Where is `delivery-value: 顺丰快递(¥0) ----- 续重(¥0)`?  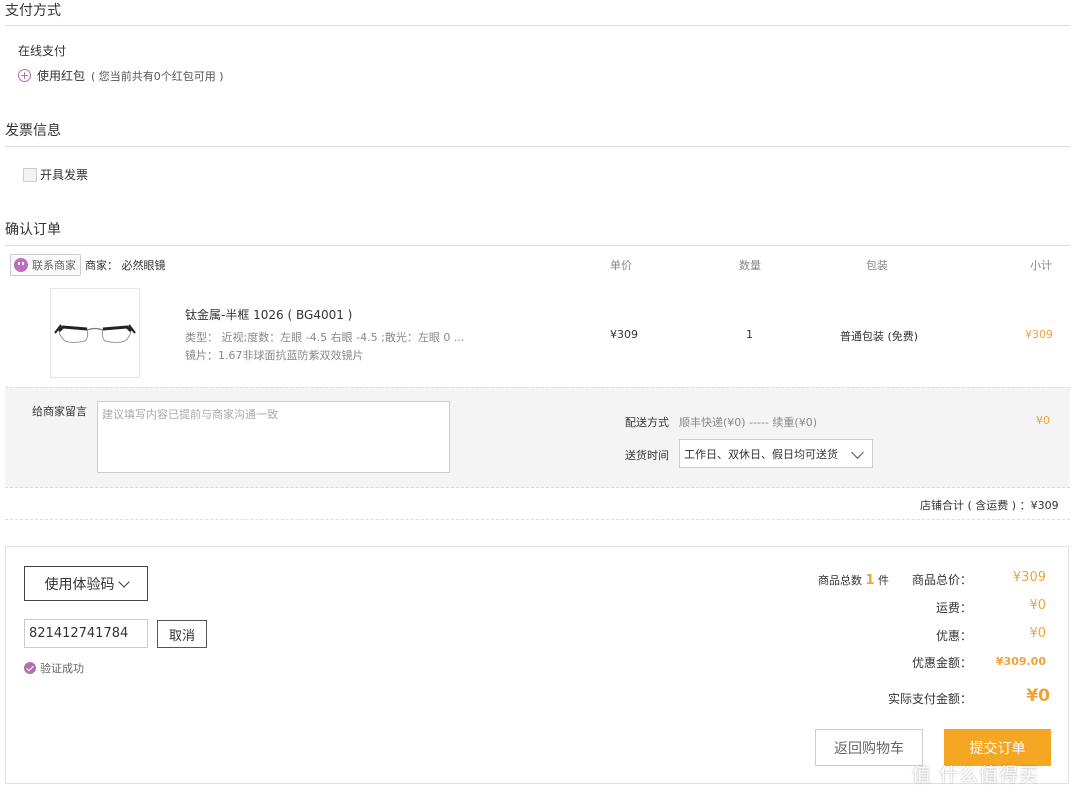 delivery-value: 顺丰快递(¥0) ----- 续重(¥0) is located at coordinates (748, 422).